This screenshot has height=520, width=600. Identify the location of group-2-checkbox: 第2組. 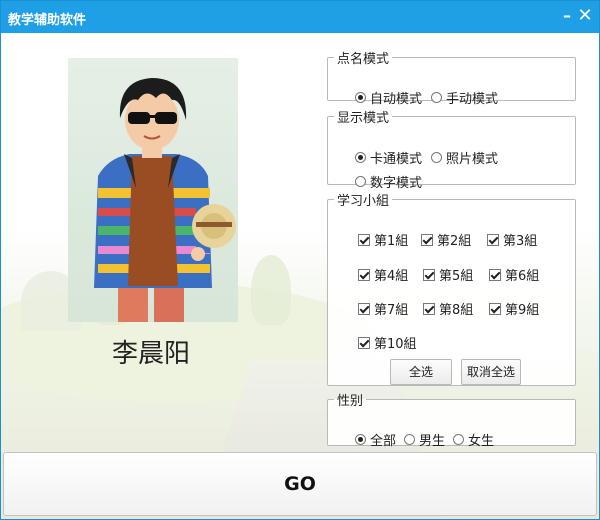
(446, 239).